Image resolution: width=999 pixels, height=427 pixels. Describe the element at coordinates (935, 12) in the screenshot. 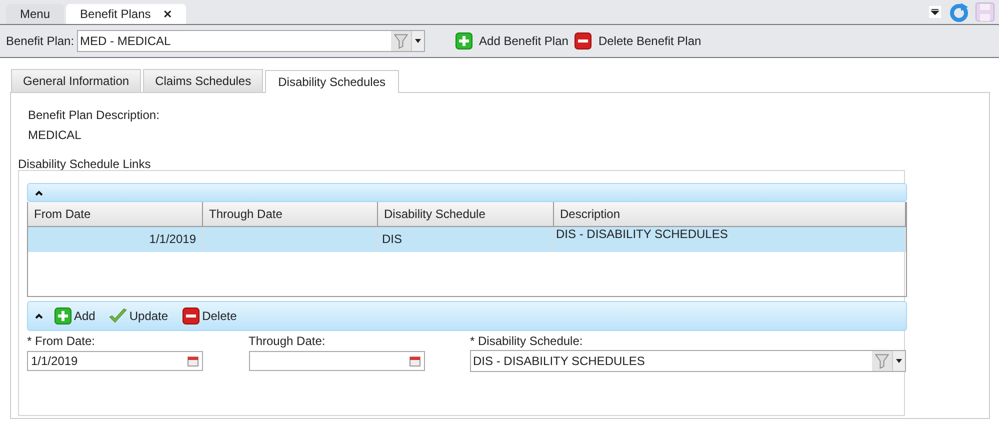

I see `dropdown-arrow-icon` at that location.